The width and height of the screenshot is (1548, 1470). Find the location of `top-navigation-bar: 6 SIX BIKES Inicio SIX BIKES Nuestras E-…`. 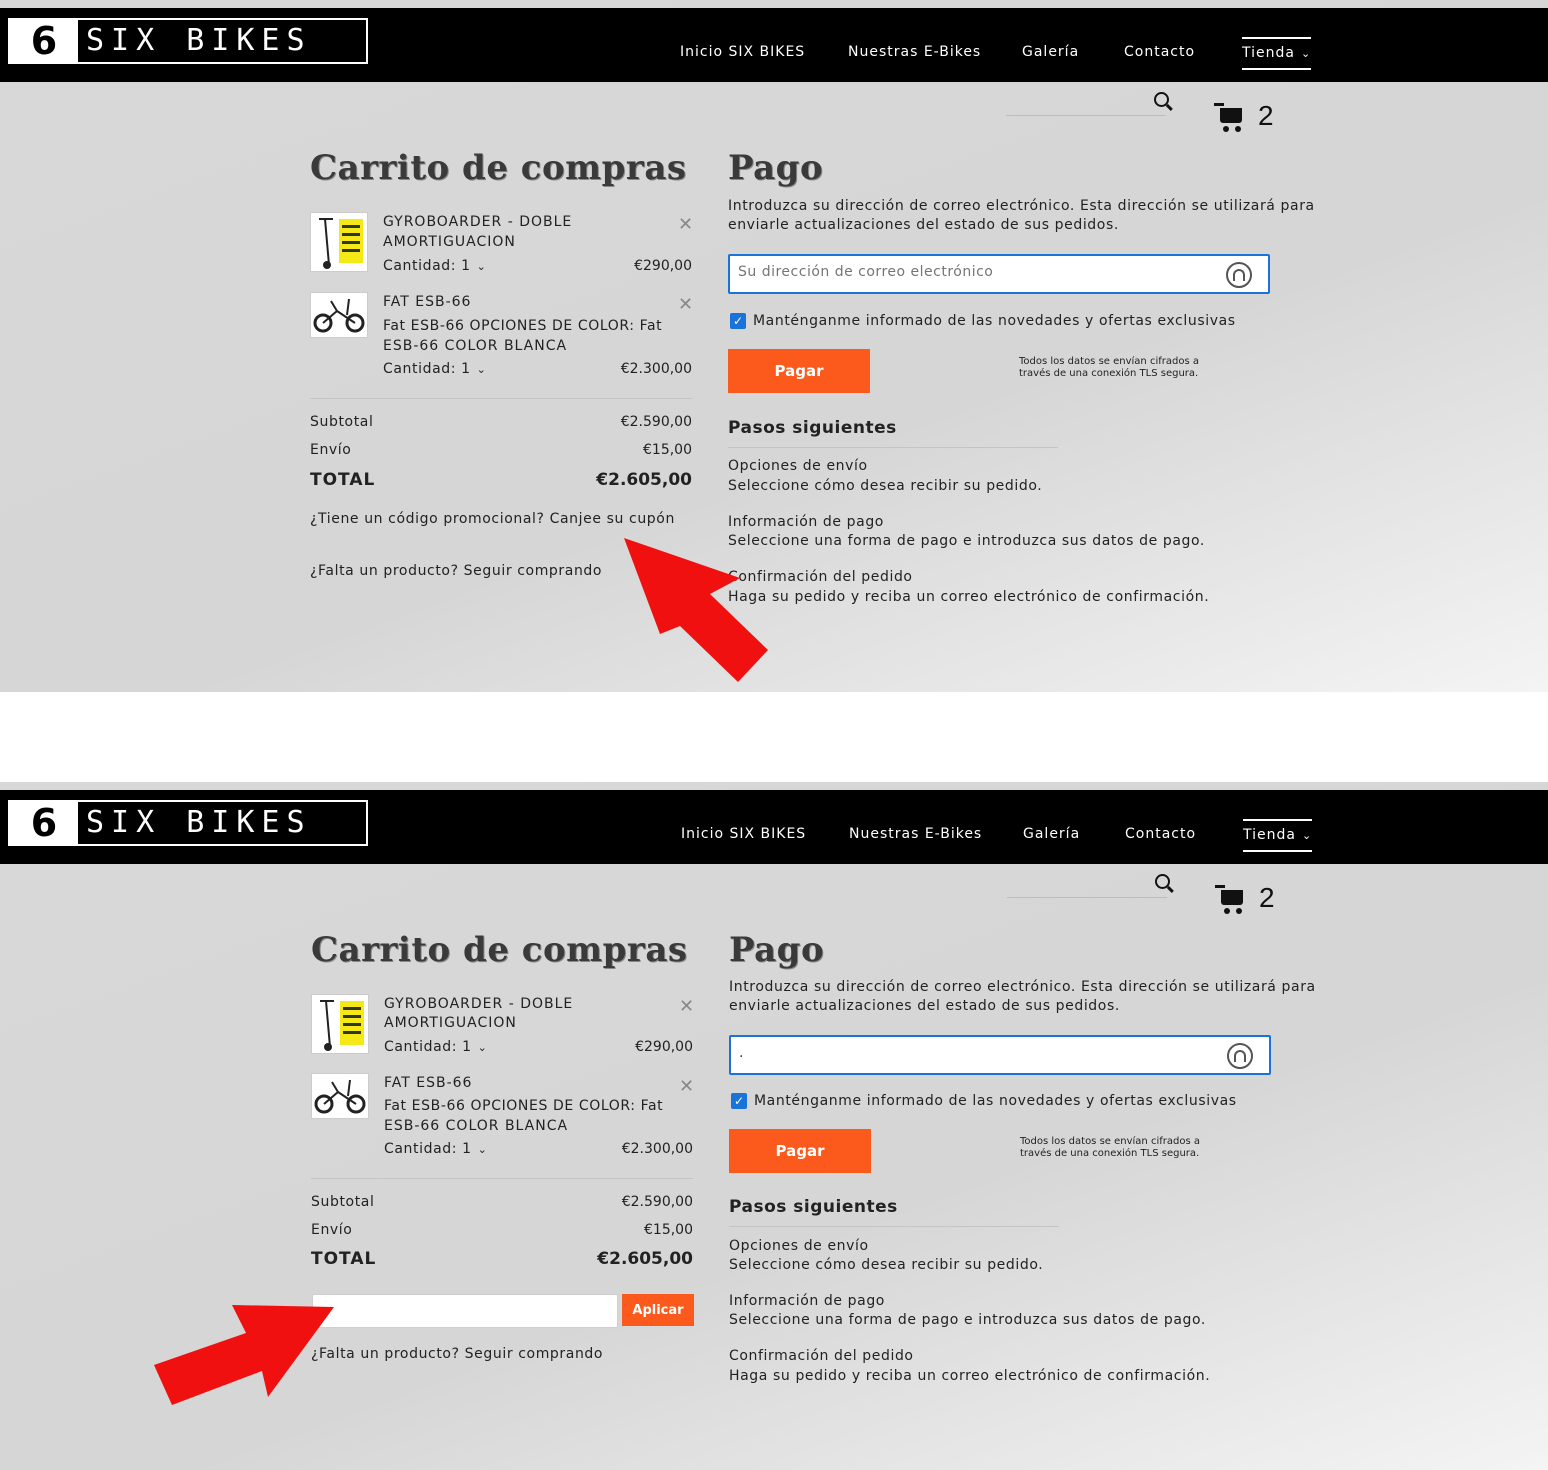

top-navigation-bar: 6 SIX BIKES Inicio SIX BIKES Nuestras E-… is located at coordinates (774, 827).